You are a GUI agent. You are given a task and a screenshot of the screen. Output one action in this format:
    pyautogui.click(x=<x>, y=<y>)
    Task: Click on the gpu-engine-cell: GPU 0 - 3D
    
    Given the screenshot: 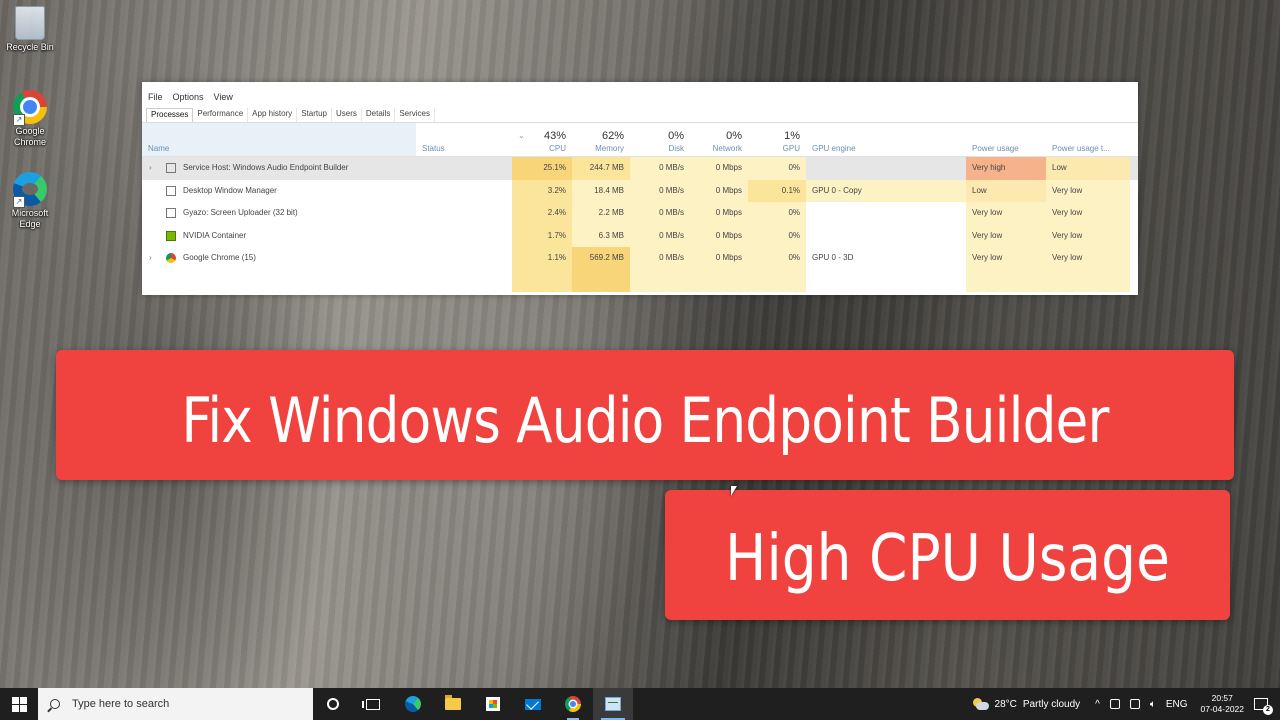 What is the action you would take?
    pyautogui.click(x=833, y=257)
    